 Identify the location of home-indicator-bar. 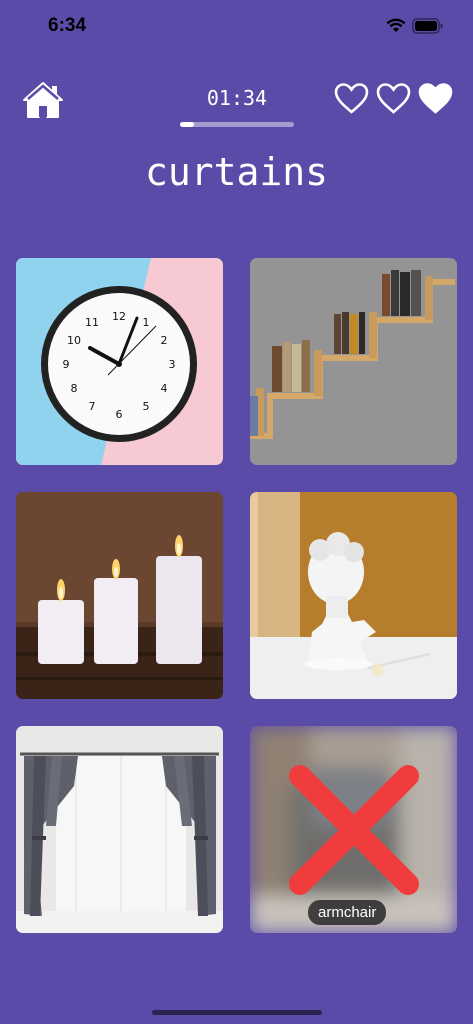
(237, 1012).